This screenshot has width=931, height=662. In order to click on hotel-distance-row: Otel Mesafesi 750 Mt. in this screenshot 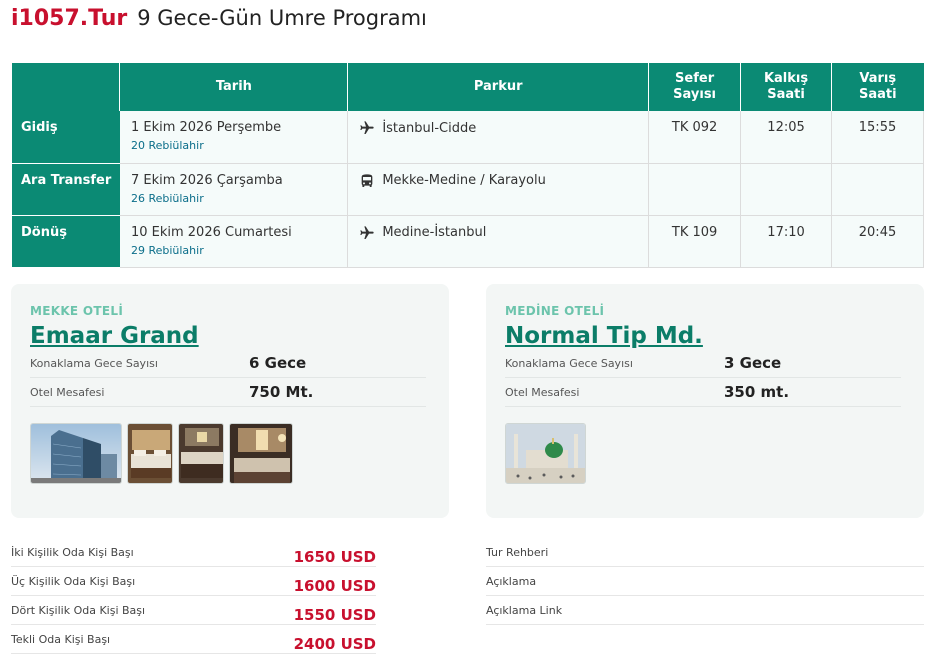, I will do `click(228, 392)`.